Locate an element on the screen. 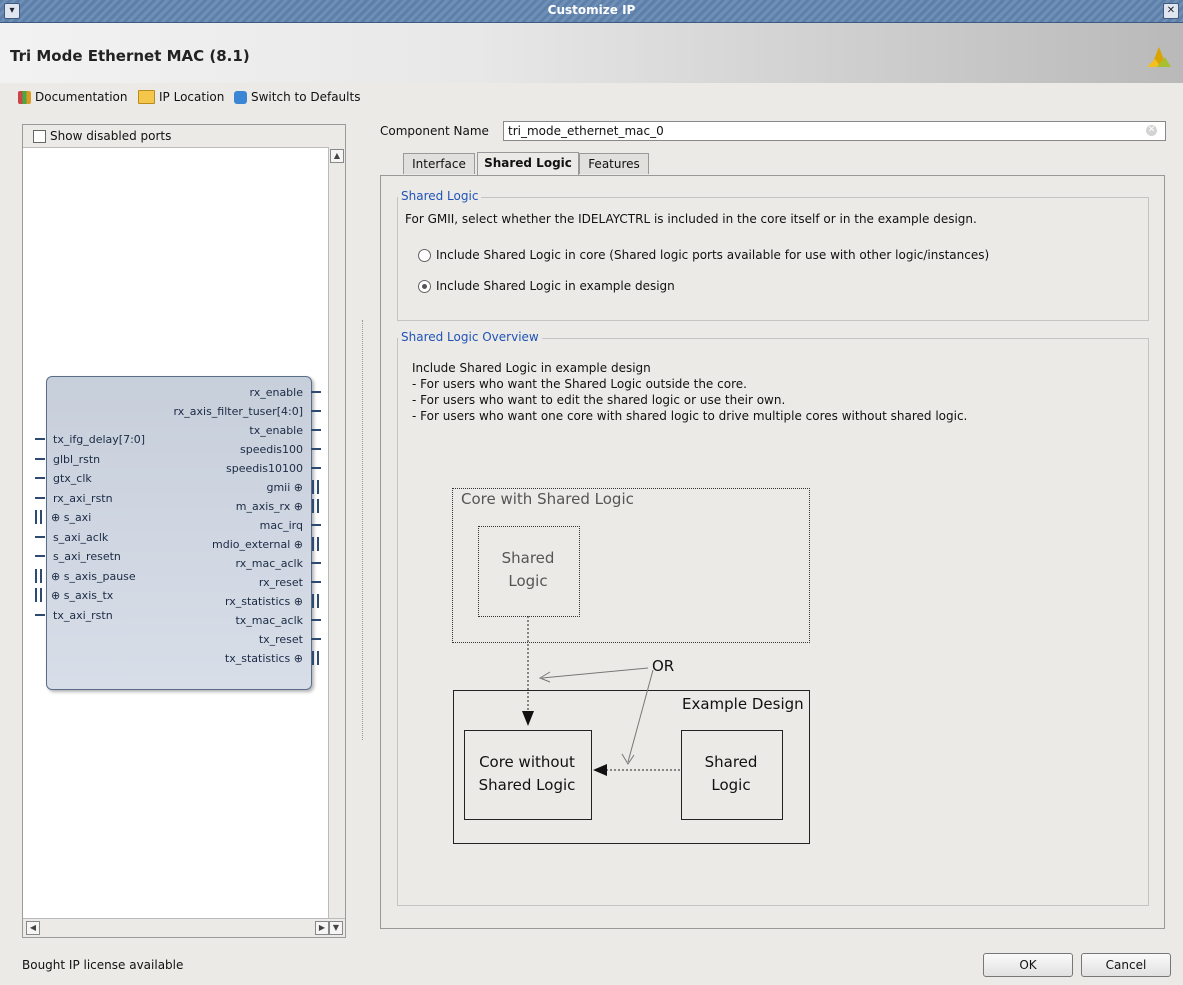 The image size is (1183, 985). tab-shared-logic: Shared Logic is located at coordinates (528, 163).